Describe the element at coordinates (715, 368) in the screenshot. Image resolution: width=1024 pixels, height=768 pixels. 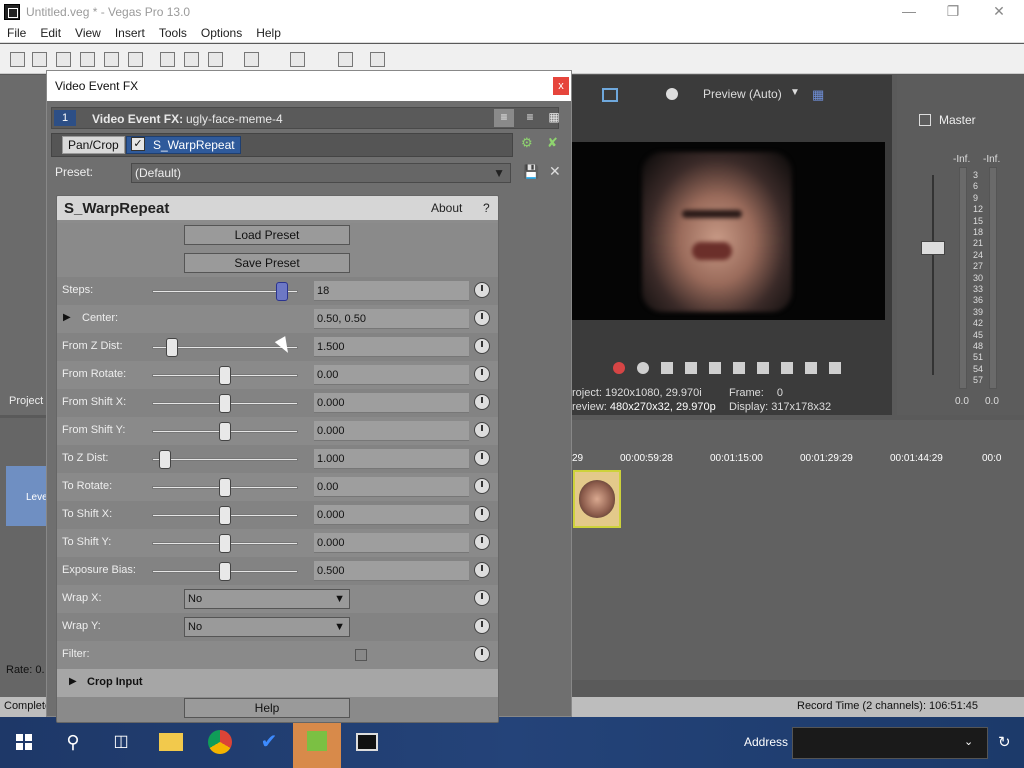
I see `pause-icon` at that location.